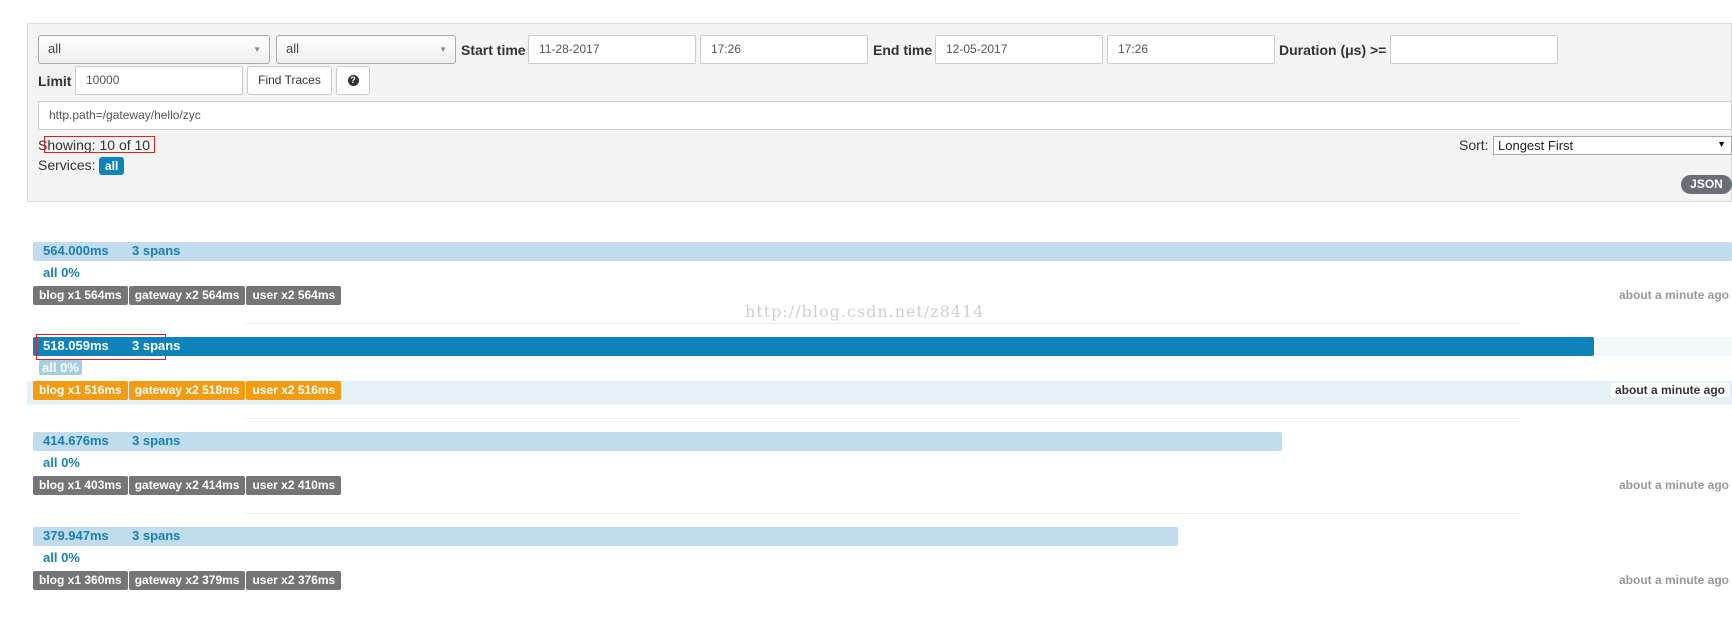  I want to click on limit-input: 10000, so click(159, 80).